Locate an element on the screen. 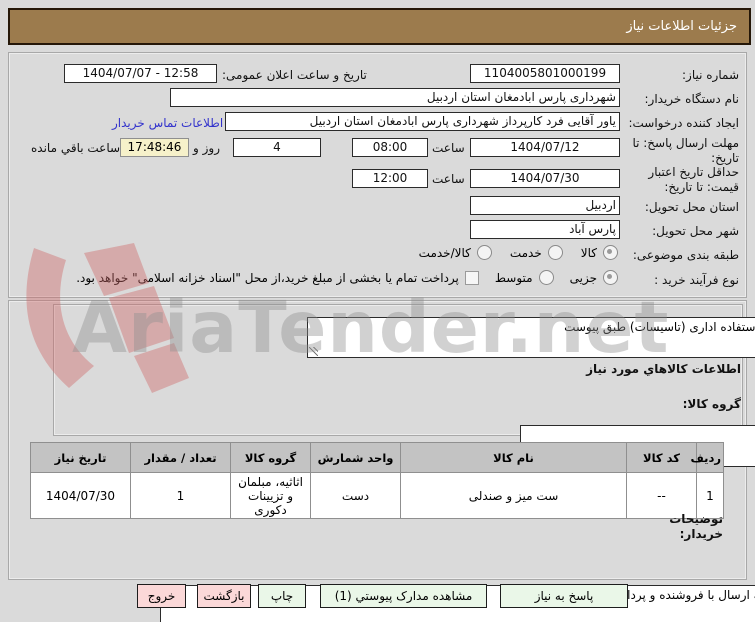 Image resolution: width=755 pixels, height=622 pixels. buyer-comments-label: توضیحات خریدار: is located at coordinates (696, 526).